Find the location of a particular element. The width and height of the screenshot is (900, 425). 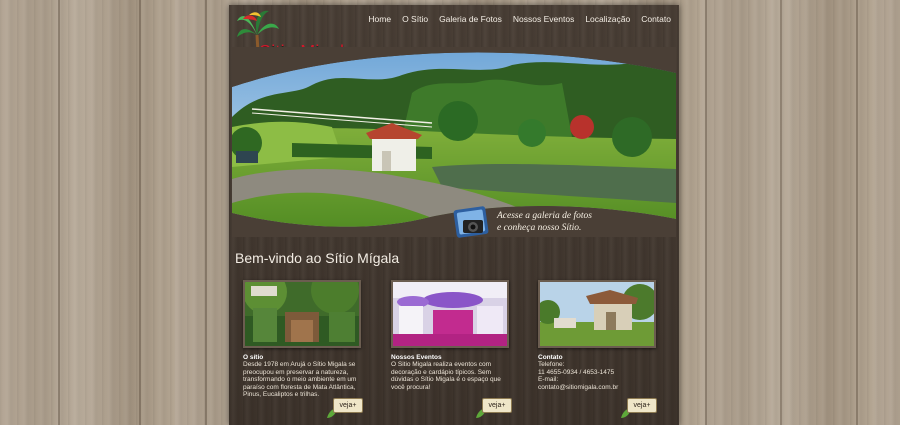

contact-email: contato@sitiomigala.com.br is located at coordinates (598, 388).